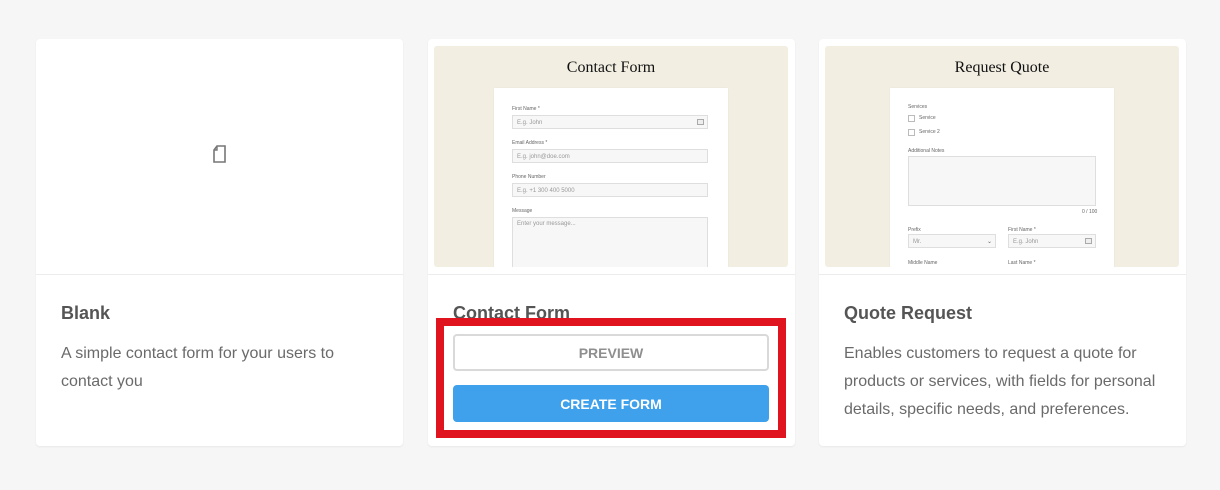 The image size is (1220, 490). What do you see at coordinates (914, 230) in the screenshot?
I see `preview-field-label: Prefix` at bounding box center [914, 230].